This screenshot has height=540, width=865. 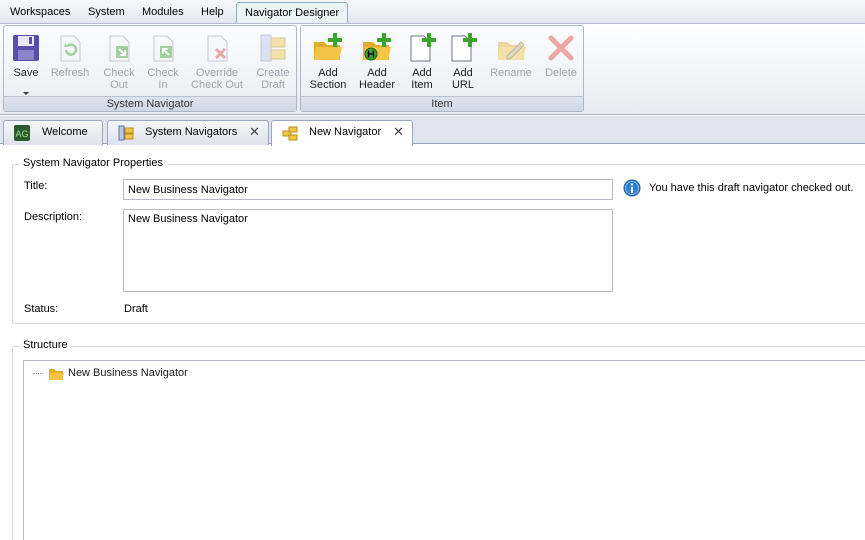 I want to click on description-label: Description:, so click(x=53, y=217).